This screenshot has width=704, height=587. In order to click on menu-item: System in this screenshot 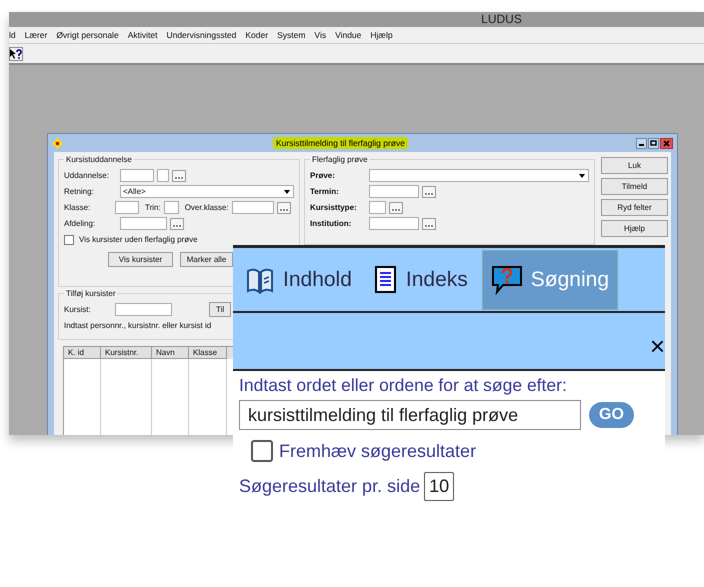, I will do `click(291, 35)`.